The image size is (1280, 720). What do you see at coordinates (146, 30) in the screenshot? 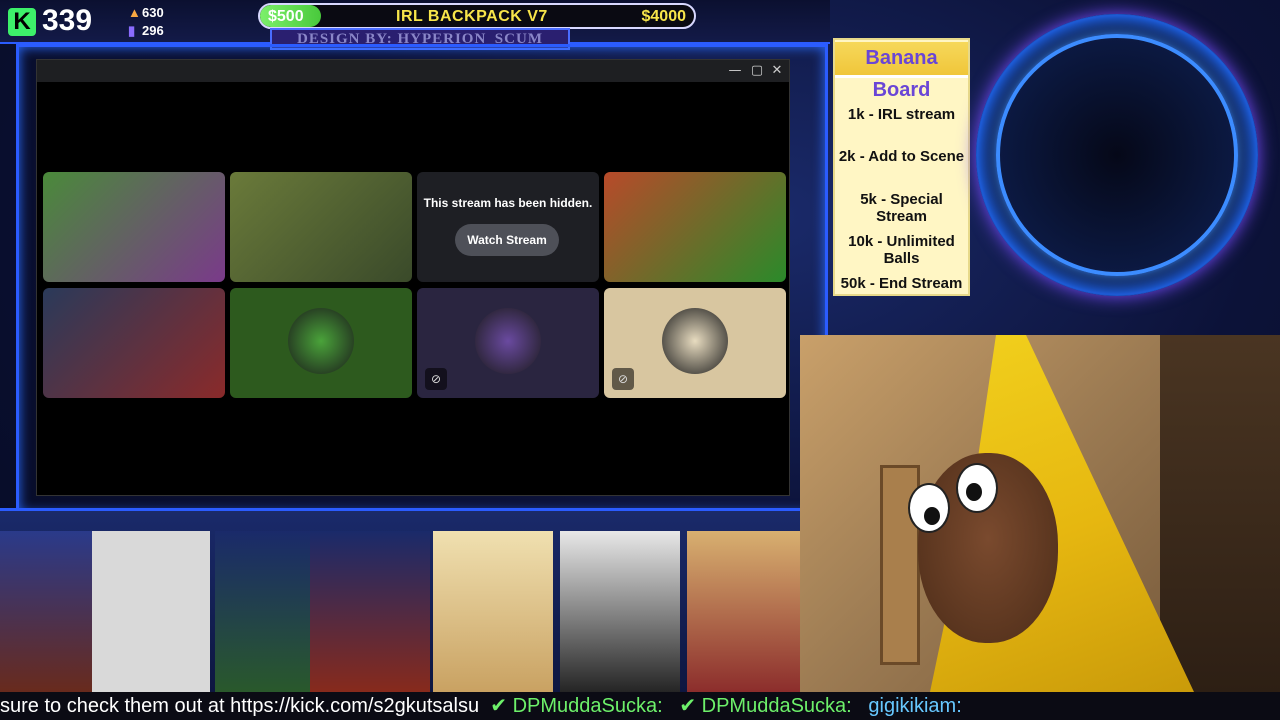
I see `stat-bottom: ▮ 296` at bounding box center [146, 30].